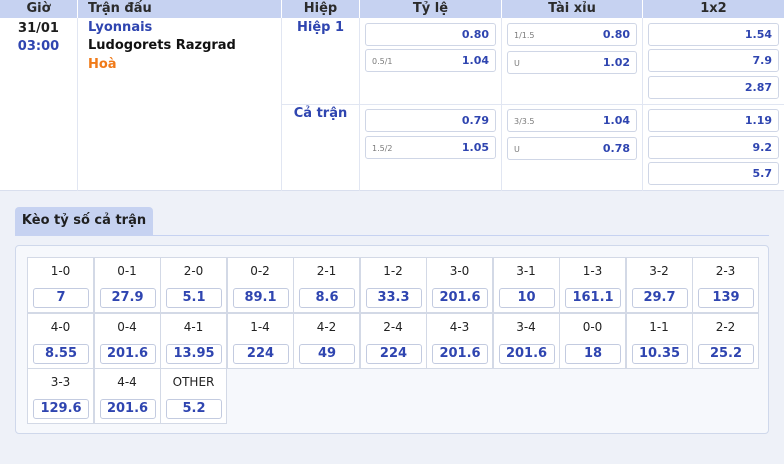 The height and width of the screenshot is (464, 784). I want to click on score-cell: 0-1 27.9, so click(127, 285).